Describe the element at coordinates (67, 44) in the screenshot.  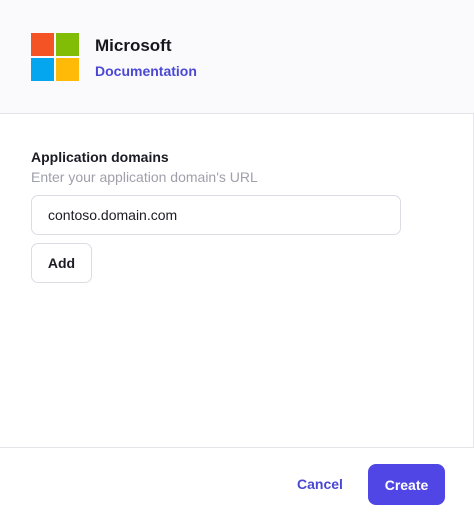
I see `logo-green-square` at that location.